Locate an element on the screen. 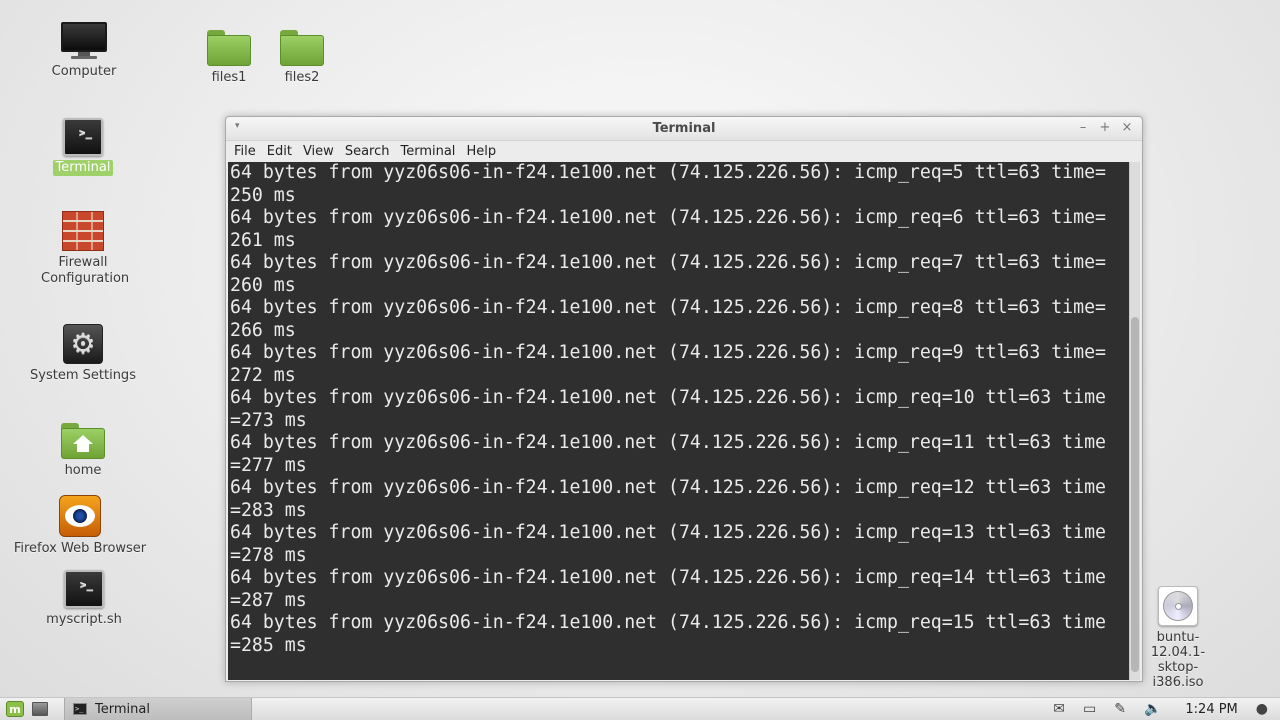 This screenshot has width=1280, height=720. desktop-icon-label: buntu-12.04.1- sktop-i386.iso is located at coordinates (1178, 660).